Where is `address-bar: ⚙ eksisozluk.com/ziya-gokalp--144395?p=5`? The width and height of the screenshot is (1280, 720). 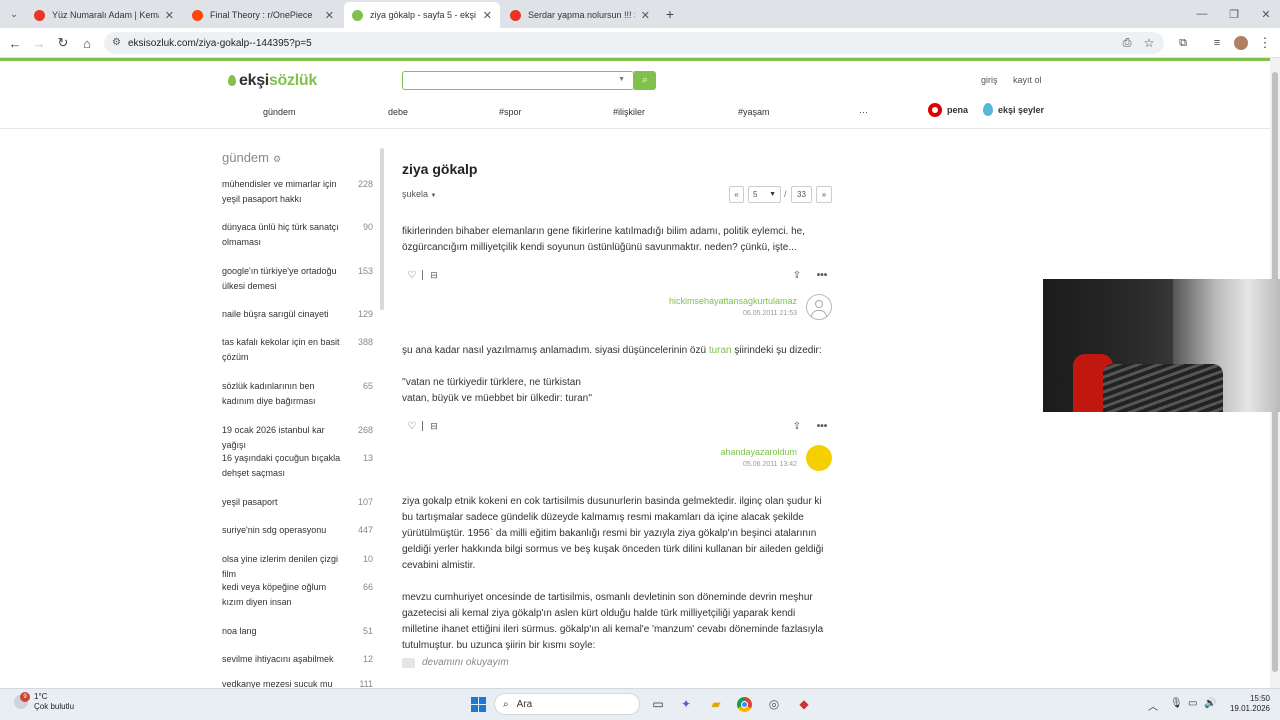 address-bar: ⚙ eksisozluk.com/ziya-gokalp--144395?p=5 is located at coordinates (634, 43).